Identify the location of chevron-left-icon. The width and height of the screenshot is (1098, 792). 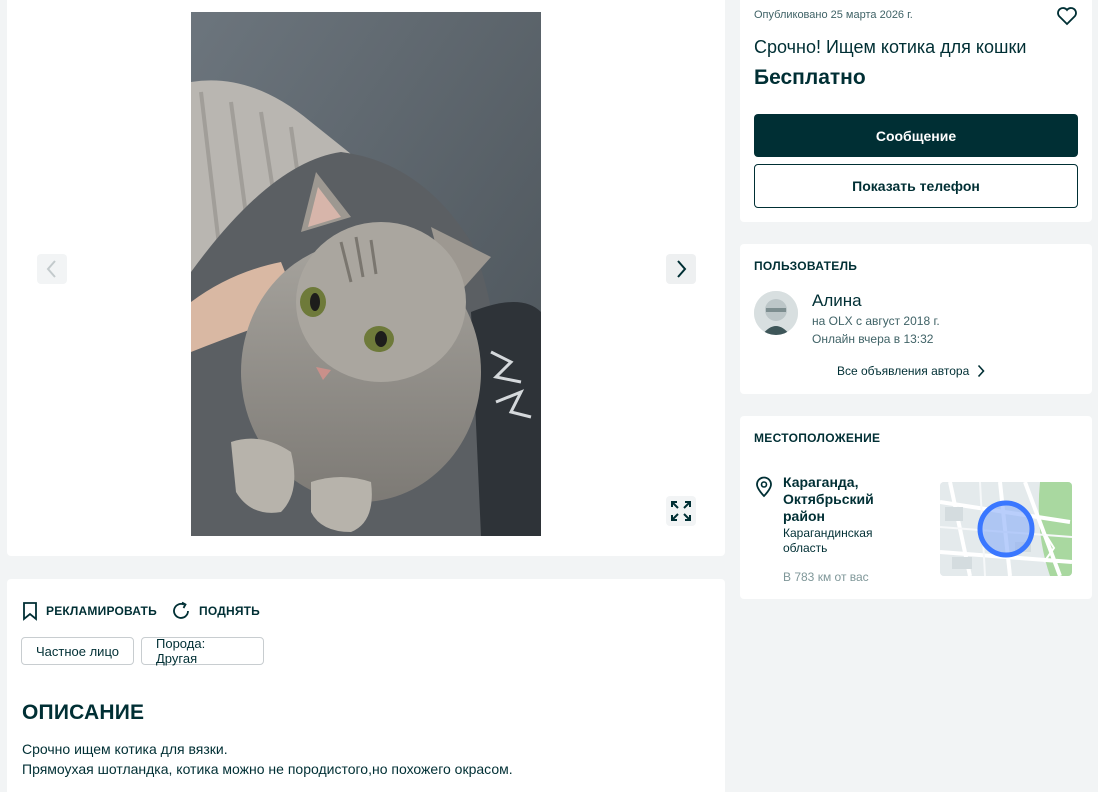
(51, 269).